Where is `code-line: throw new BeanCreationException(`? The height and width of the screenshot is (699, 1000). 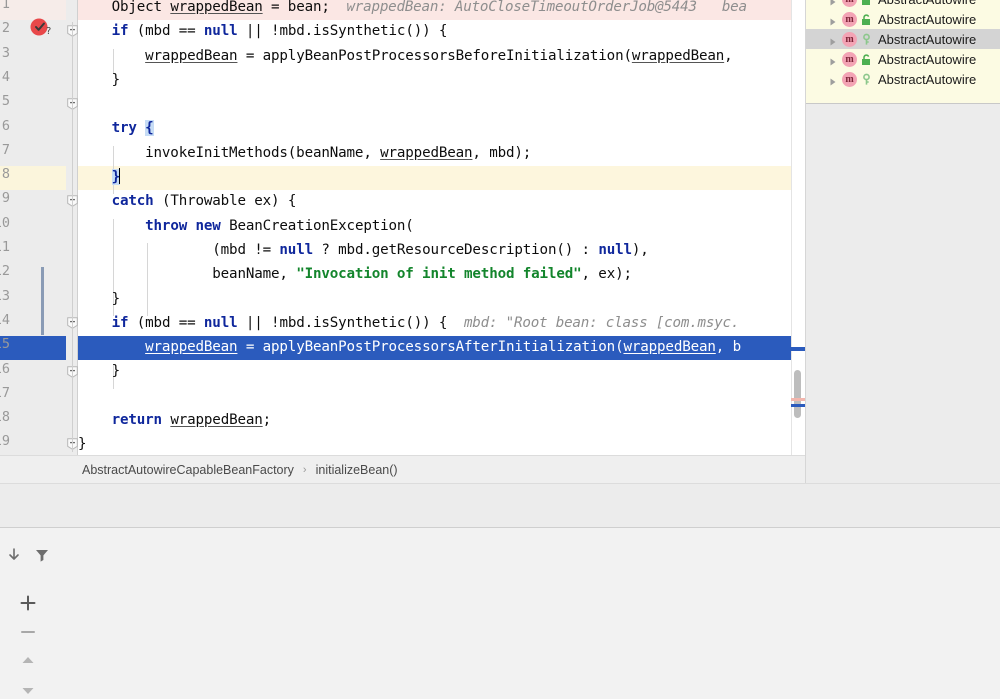
code-line: throw new BeanCreationException( is located at coordinates (412, 226).